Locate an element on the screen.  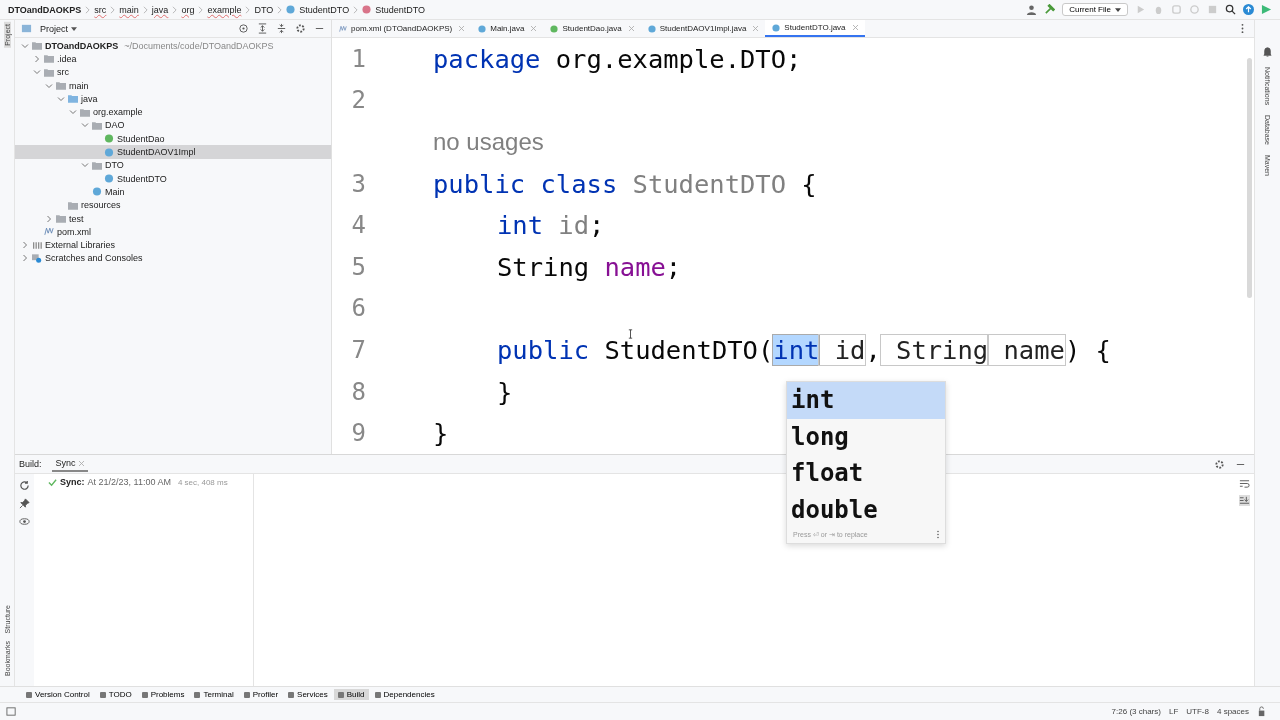
code-line: int id; is located at coordinates (550, 225).